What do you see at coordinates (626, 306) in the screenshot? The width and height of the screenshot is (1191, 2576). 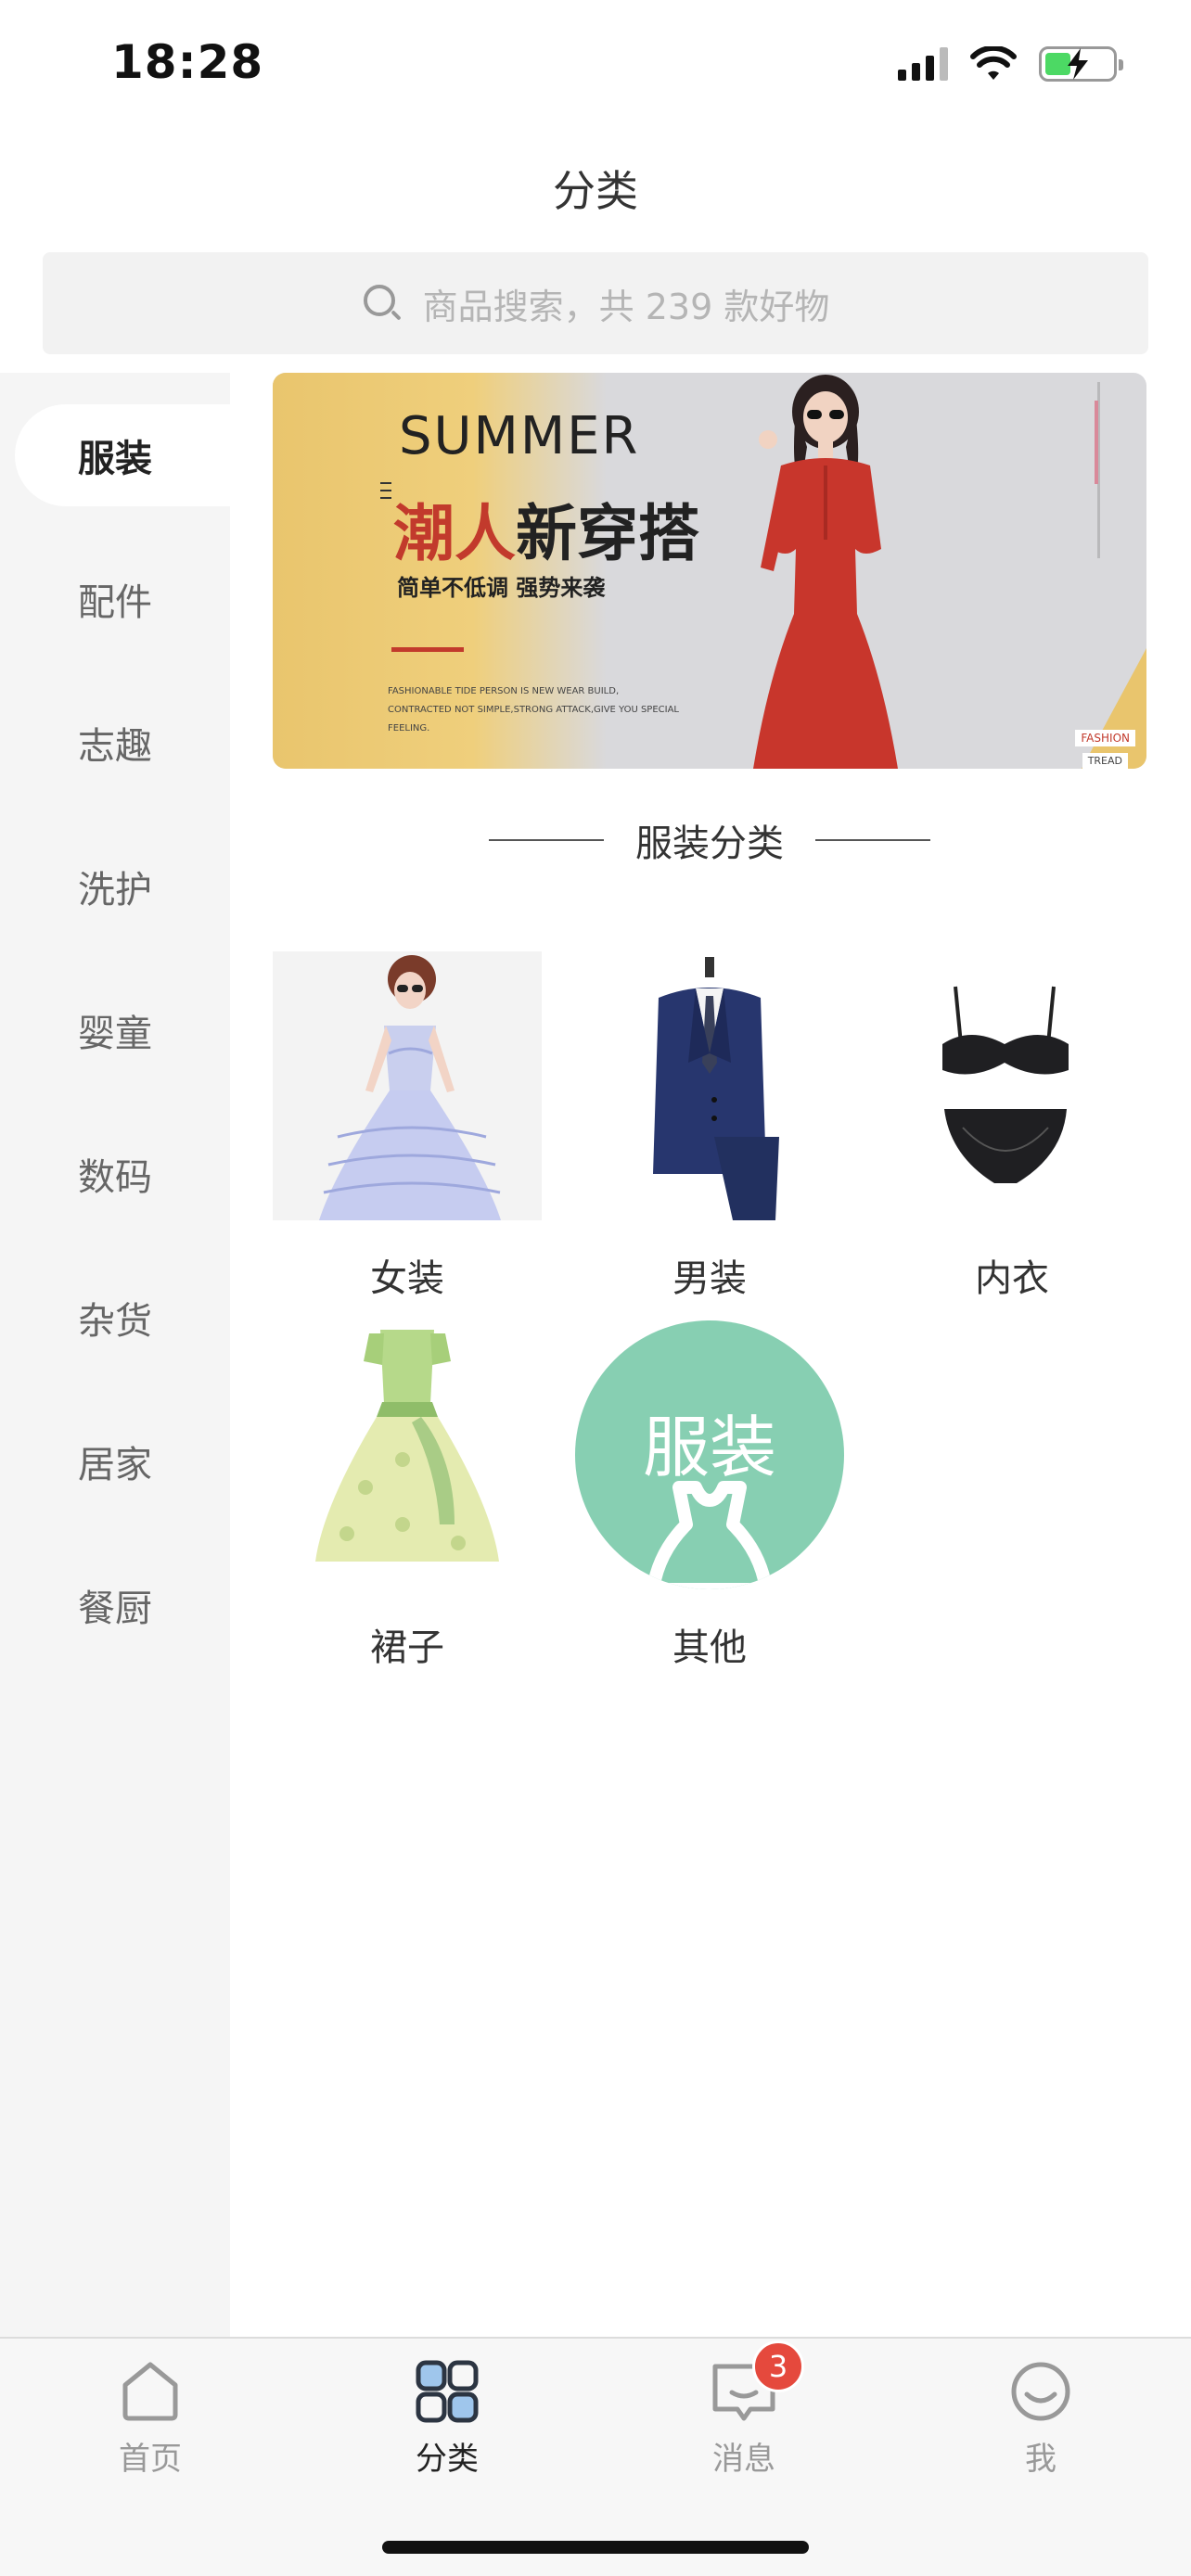 I see `search-placeholder: 商品搜索，共 239 款好物` at bounding box center [626, 306].